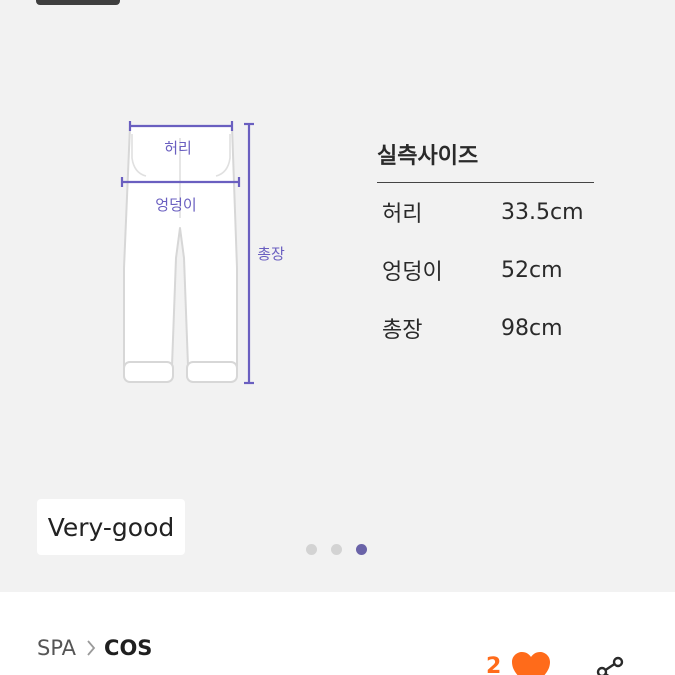 The image size is (675, 675). Describe the element at coordinates (610, 664) in the screenshot. I see `share-icon` at that location.